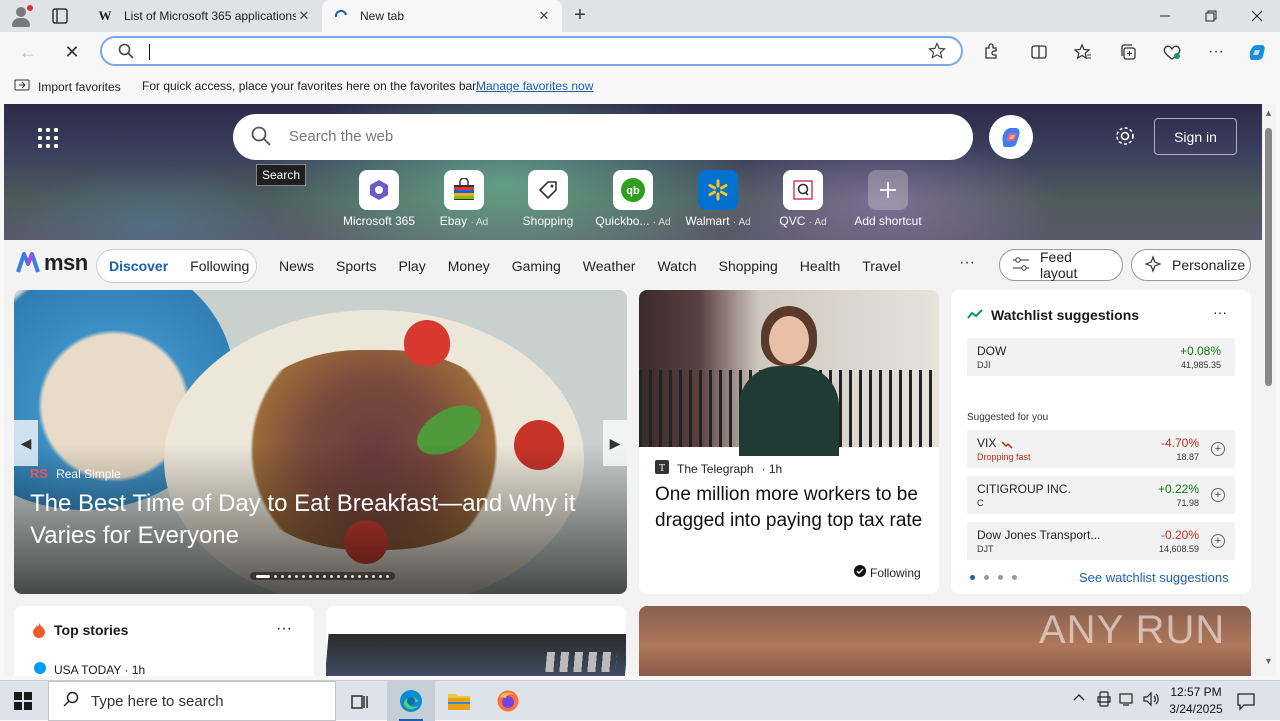 The width and height of the screenshot is (1280, 721). I want to click on carousel-prev-button: ◀, so click(26, 443).